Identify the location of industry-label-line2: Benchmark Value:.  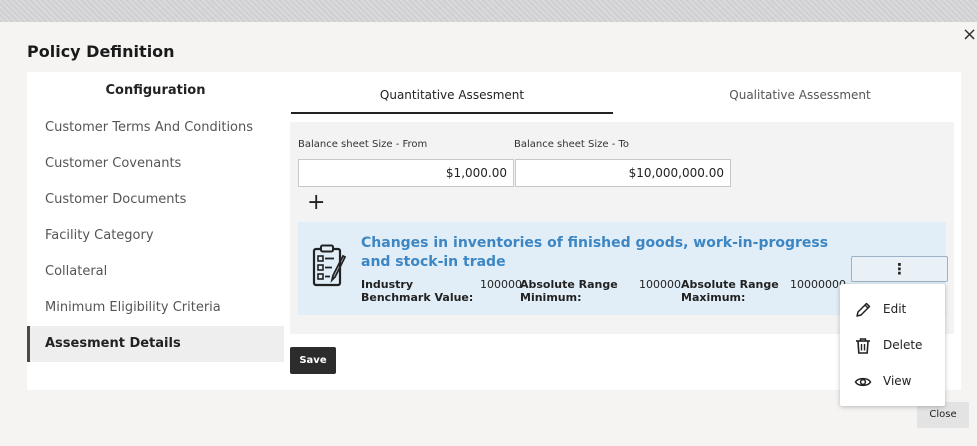
(417, 297).